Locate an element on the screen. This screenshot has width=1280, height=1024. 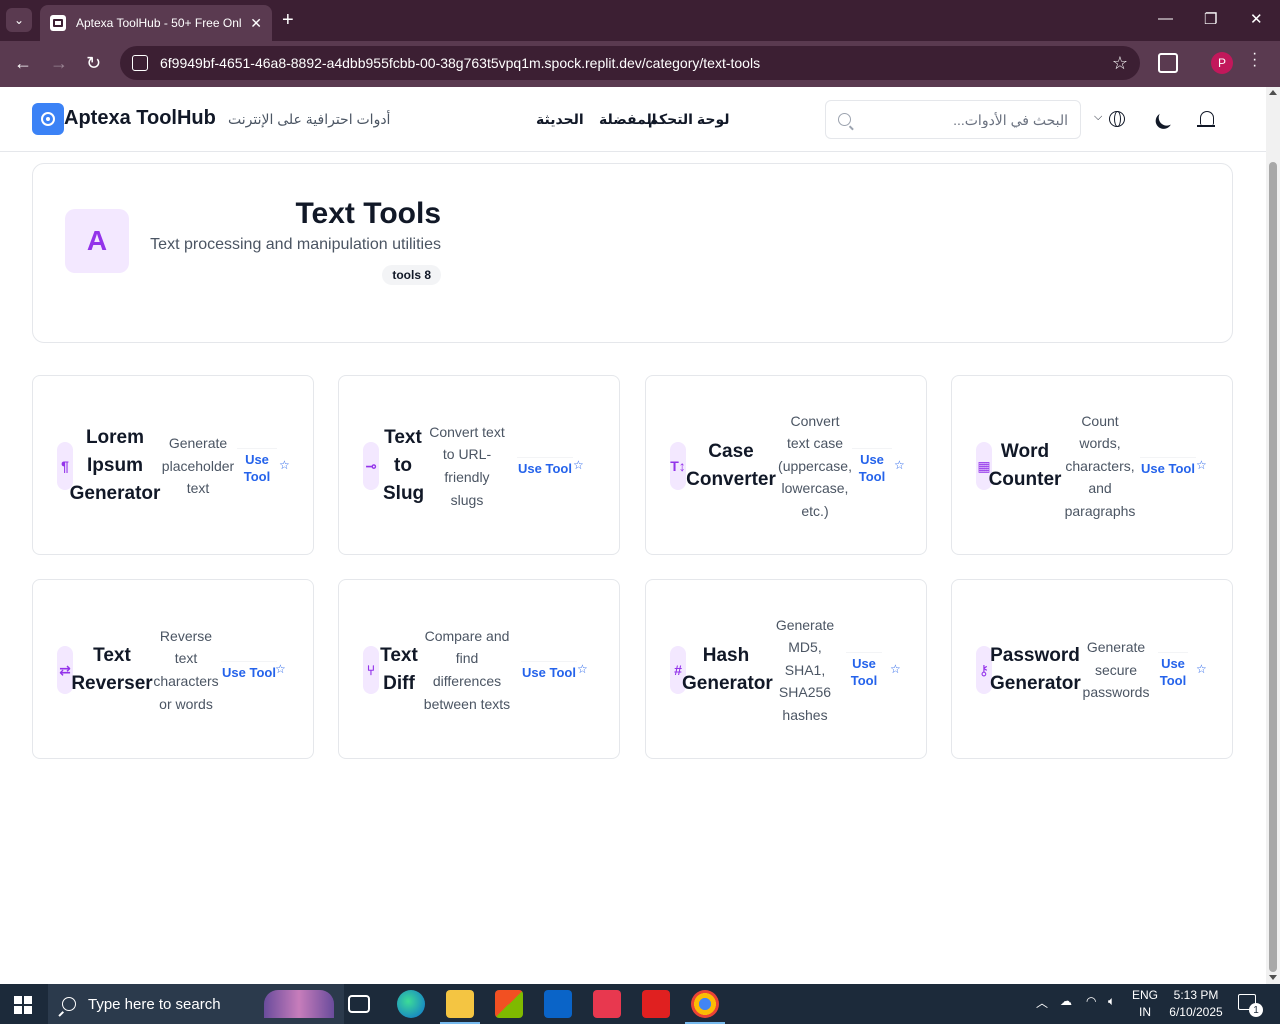
tool-description-line: text case is located at coordinates (815, 443).